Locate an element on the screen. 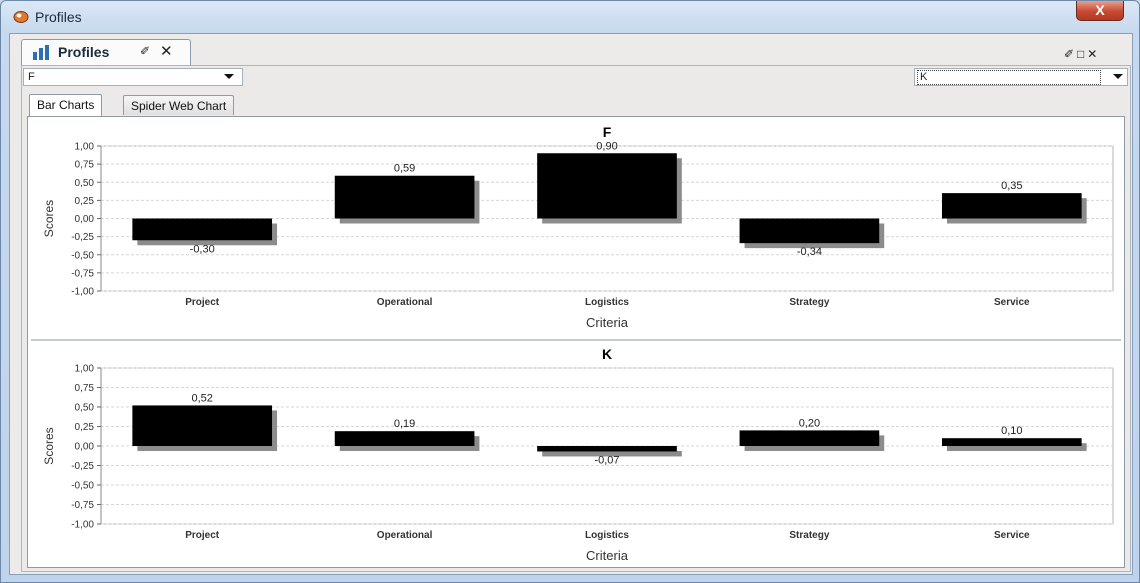 The width and height of the screenshot is (1140, 583). chart-k-ytick-label: 0,50 is located at coordinates (85, 408).